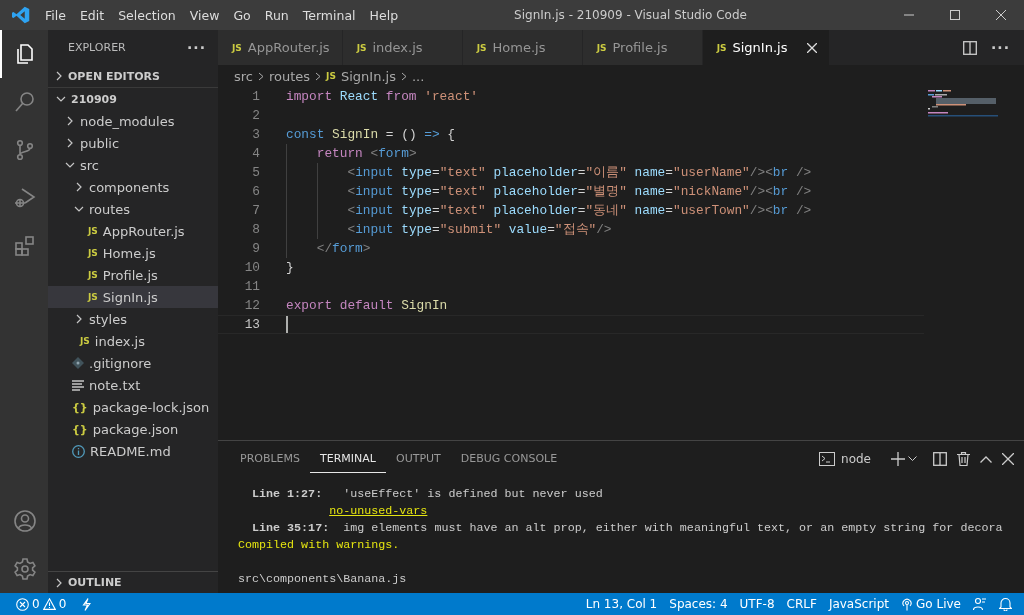 The image size is (1024, 615). What do you see at coordinates (801, 604) in the screenshot?
I see `status-item: CRLF` at bounding box center [801, 604].